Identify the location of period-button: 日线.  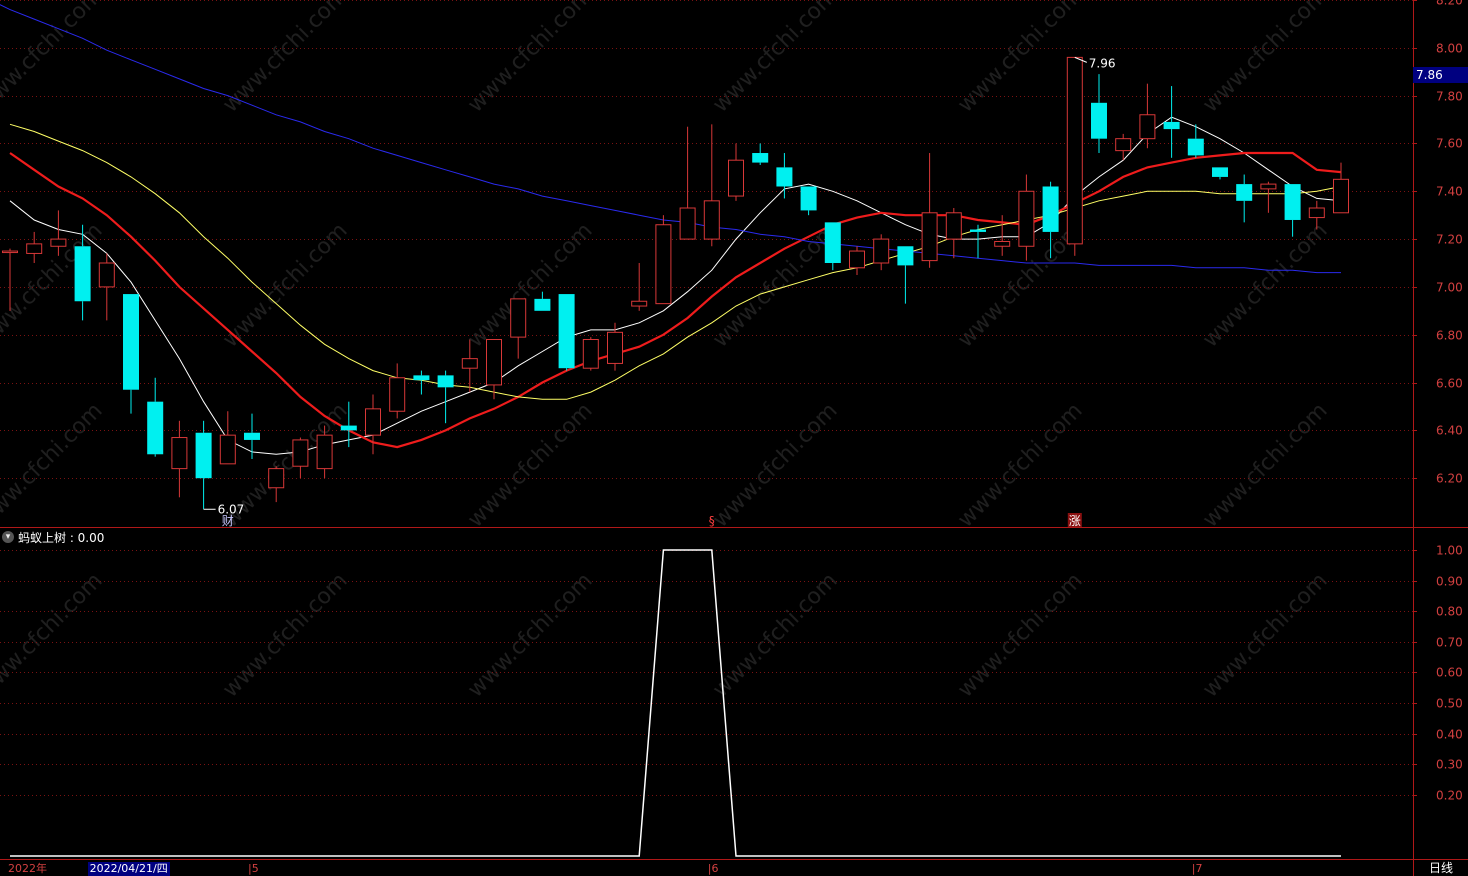
(1441, 868).